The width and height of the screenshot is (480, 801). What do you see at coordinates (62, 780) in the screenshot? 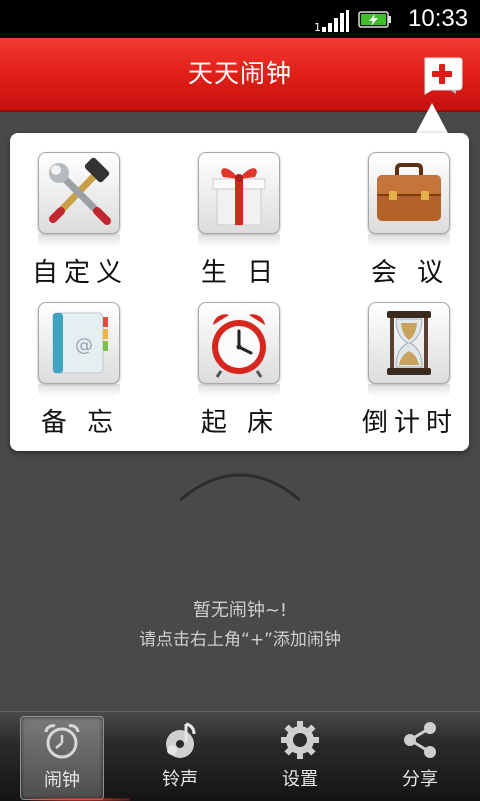
I see `tab-label: 闹钟` at bounding box center [62, 780].